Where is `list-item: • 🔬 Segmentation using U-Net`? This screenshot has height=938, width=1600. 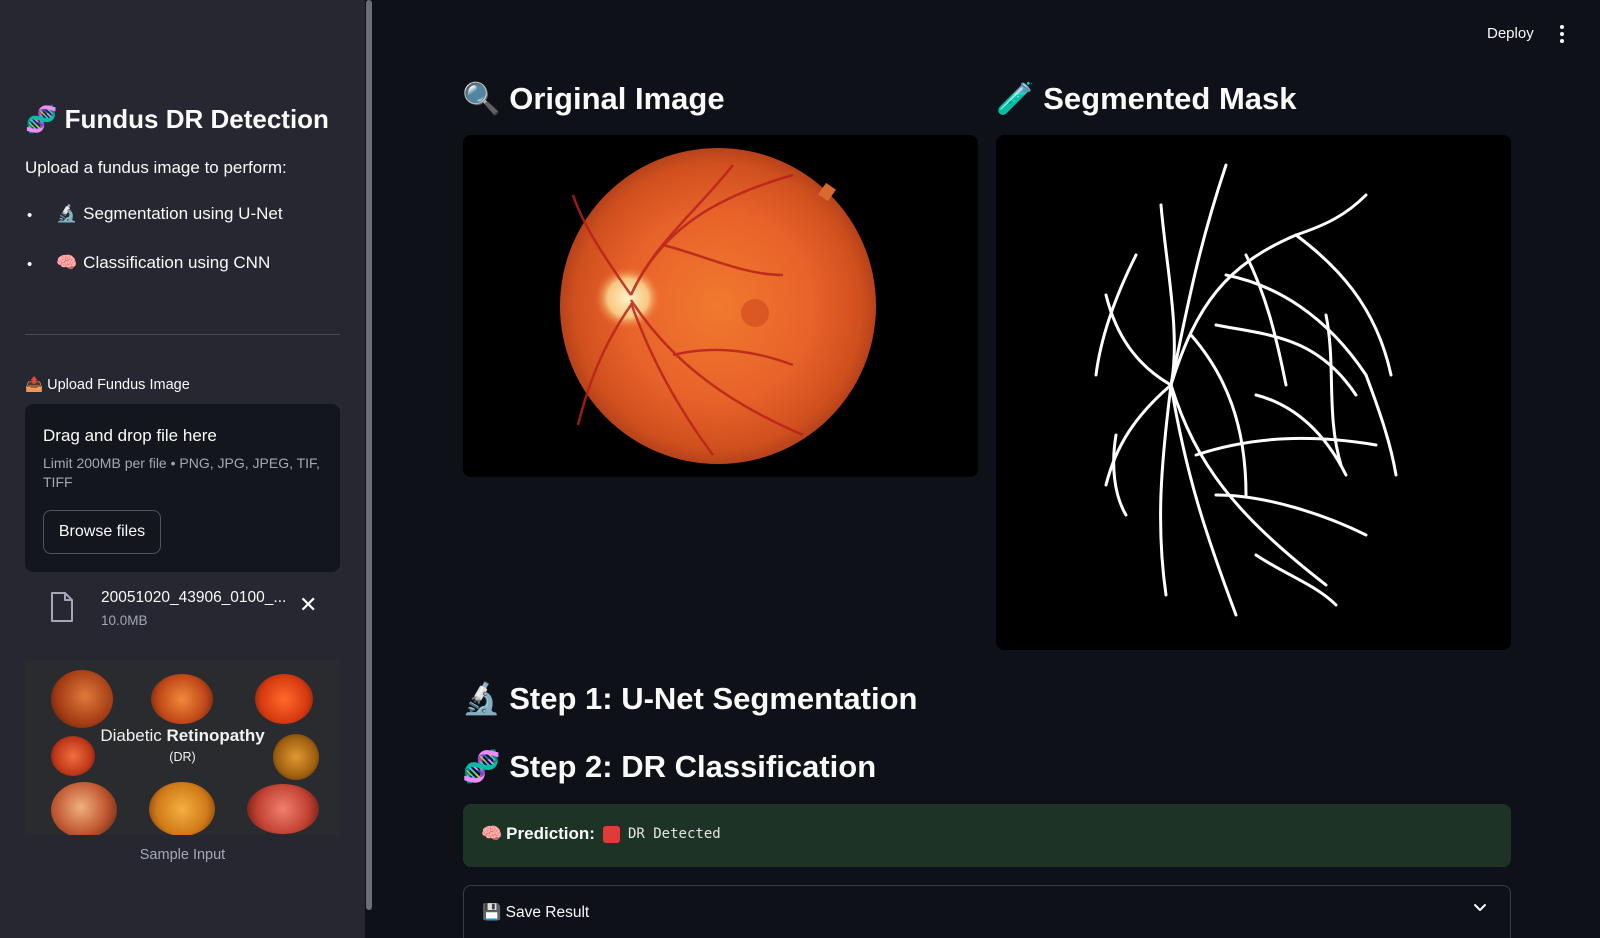 list-item: • 🔬 Segmentation using U-Net is located at coordinates (154, 228).